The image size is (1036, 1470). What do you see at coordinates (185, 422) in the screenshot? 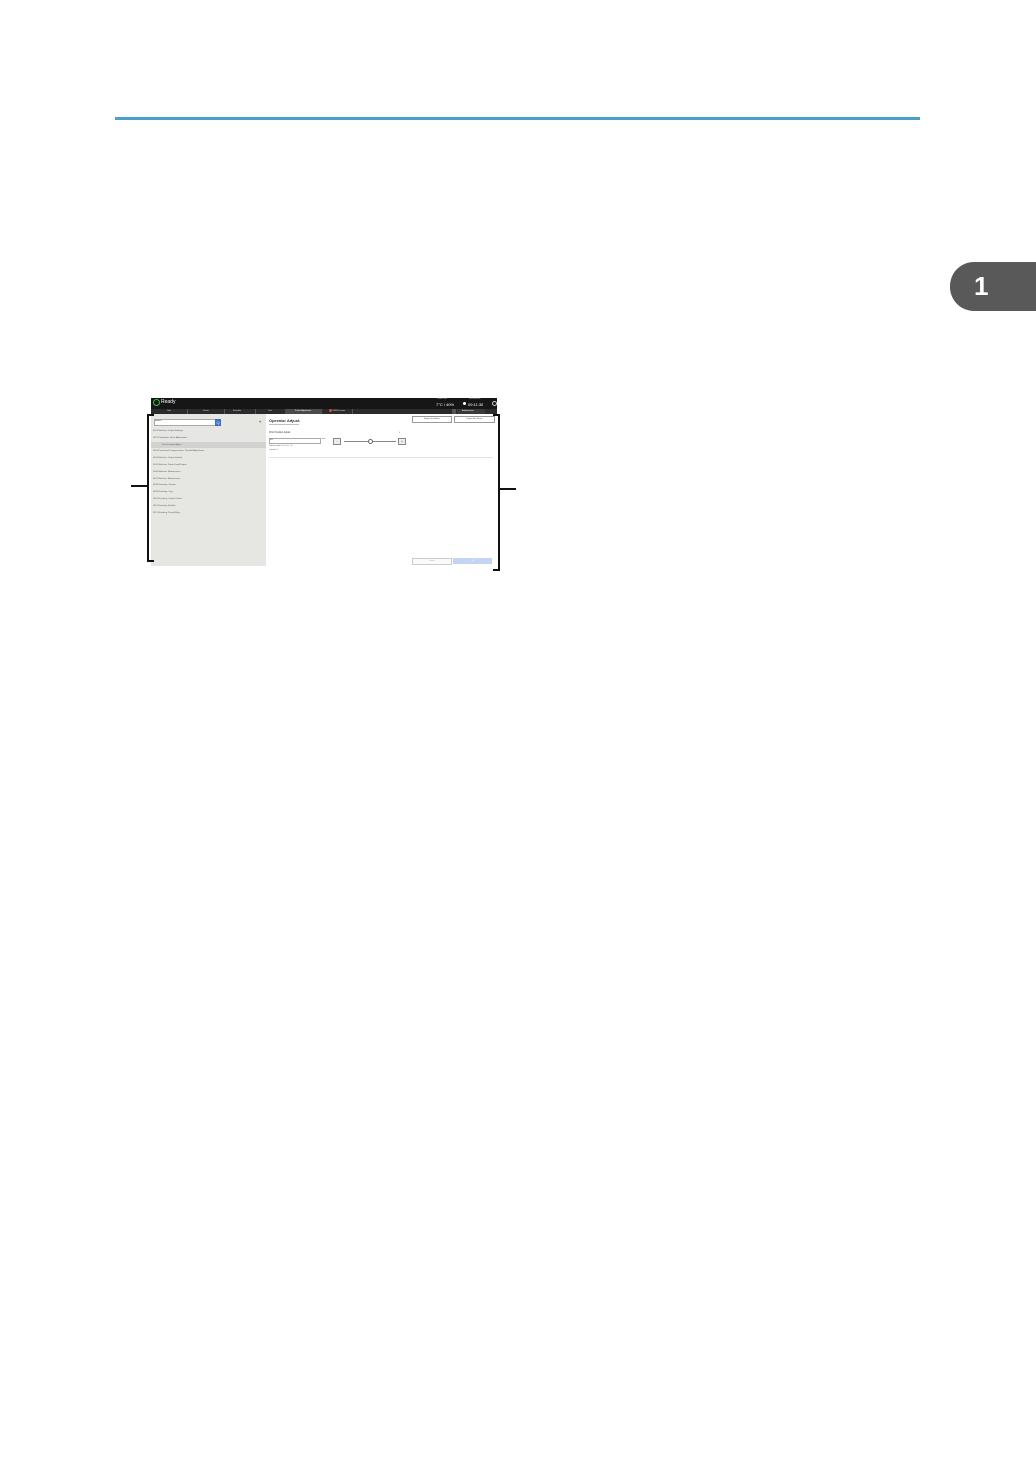
I see `search-input: Search` at bounding box center [185, 422].